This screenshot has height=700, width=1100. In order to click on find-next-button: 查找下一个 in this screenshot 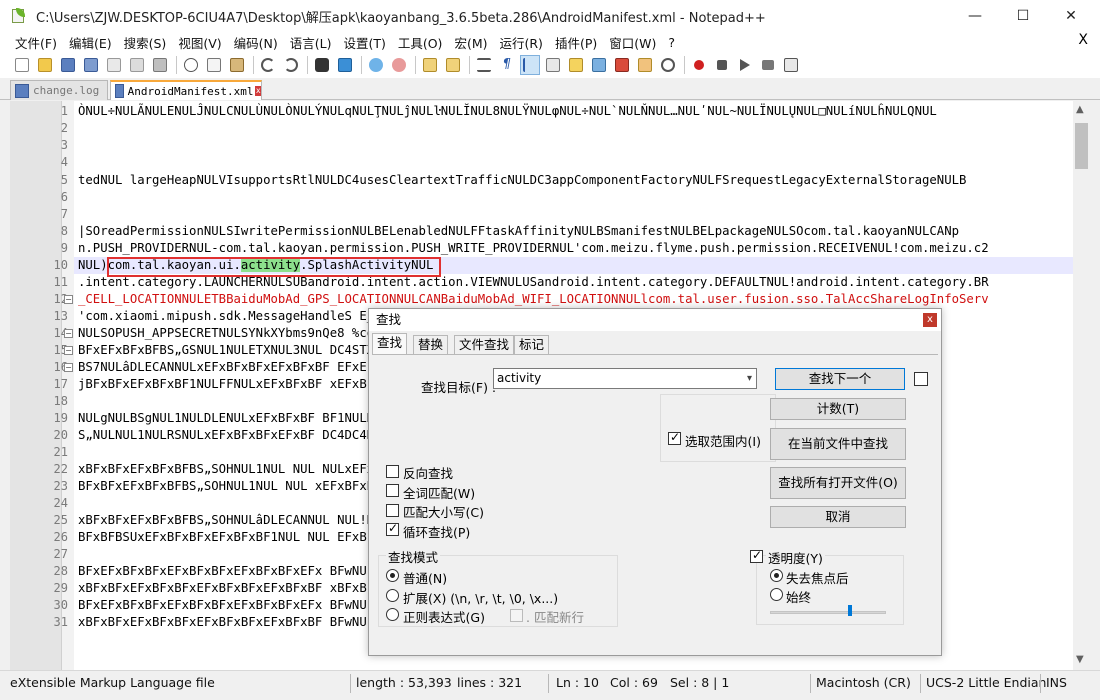, I will do `click(840, 379)`.